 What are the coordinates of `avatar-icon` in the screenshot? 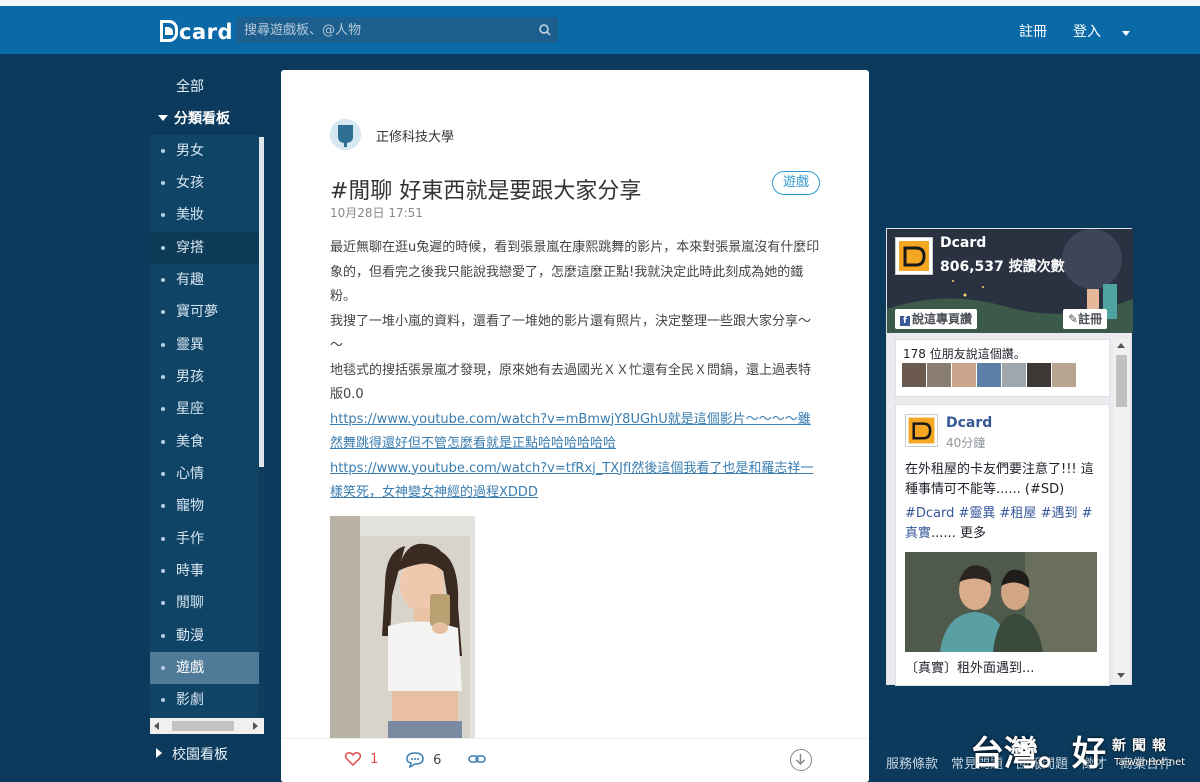 It's located at (345, 134).